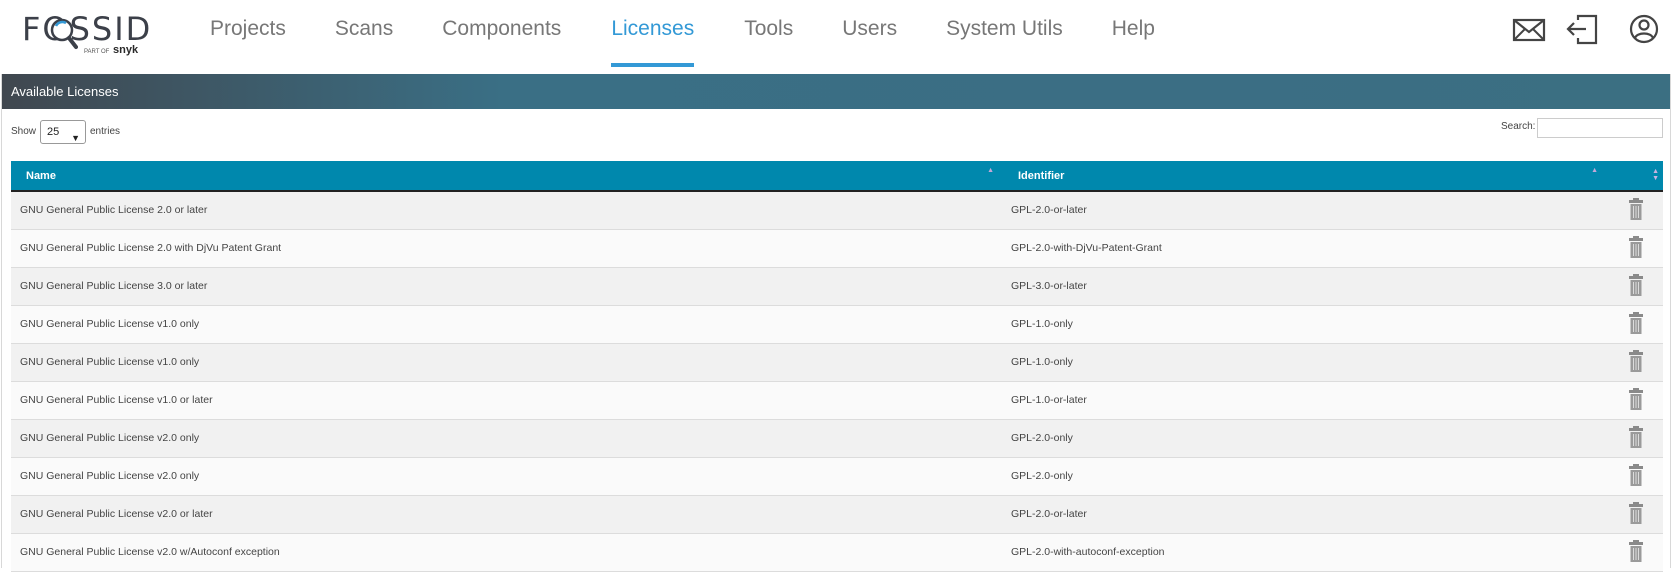 The width and height of the screenshot is (1678, 572). What do you see at coordinates (105, 131) in the screenshot?
I see `entries-label: entries` at bounding box center [105, 131].